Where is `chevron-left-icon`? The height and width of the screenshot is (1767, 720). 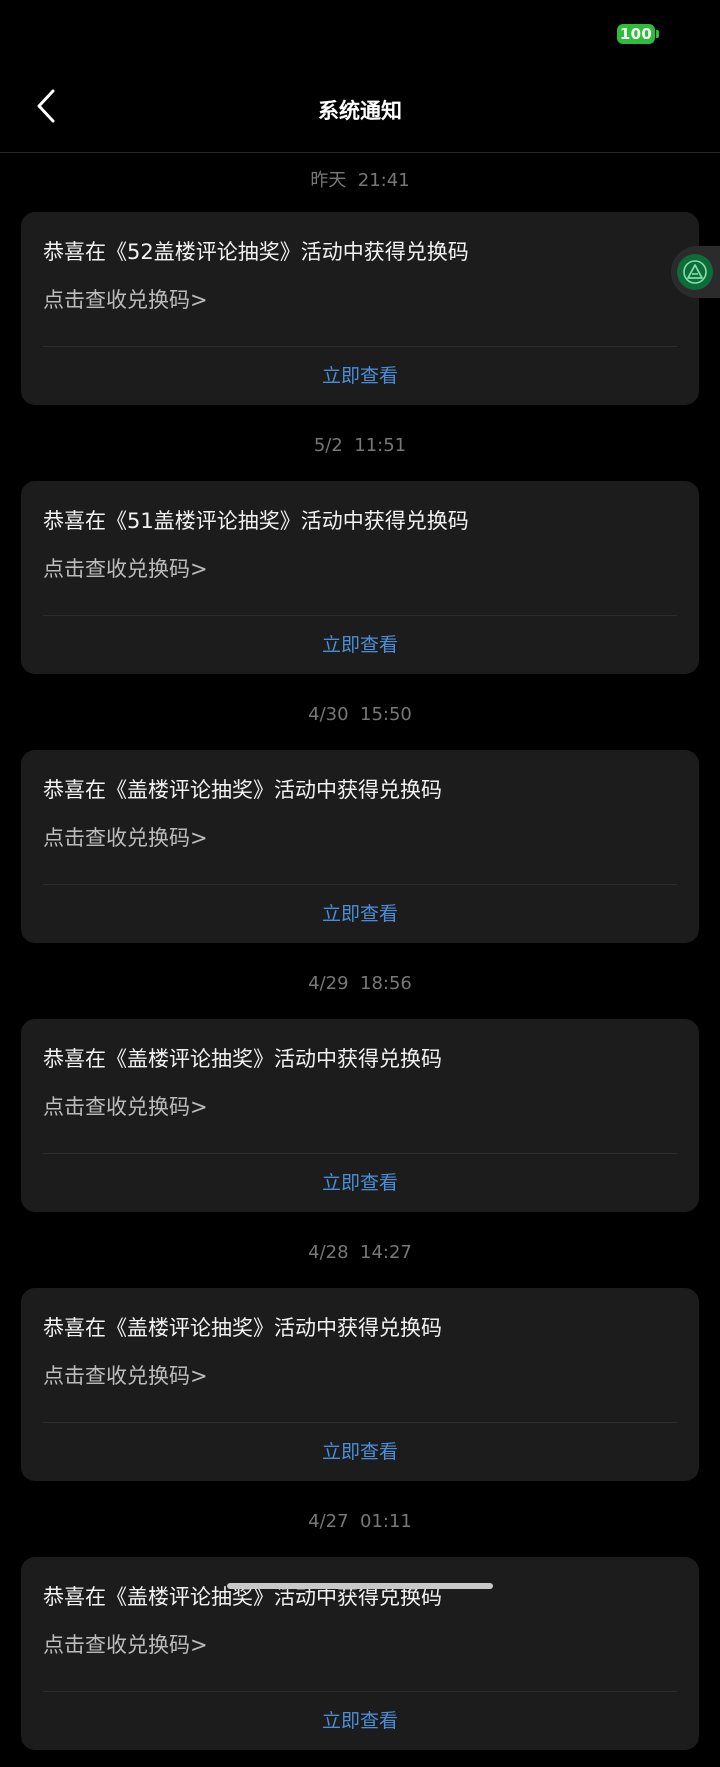
chevron-left-icon is located at coordinates (46, 108).